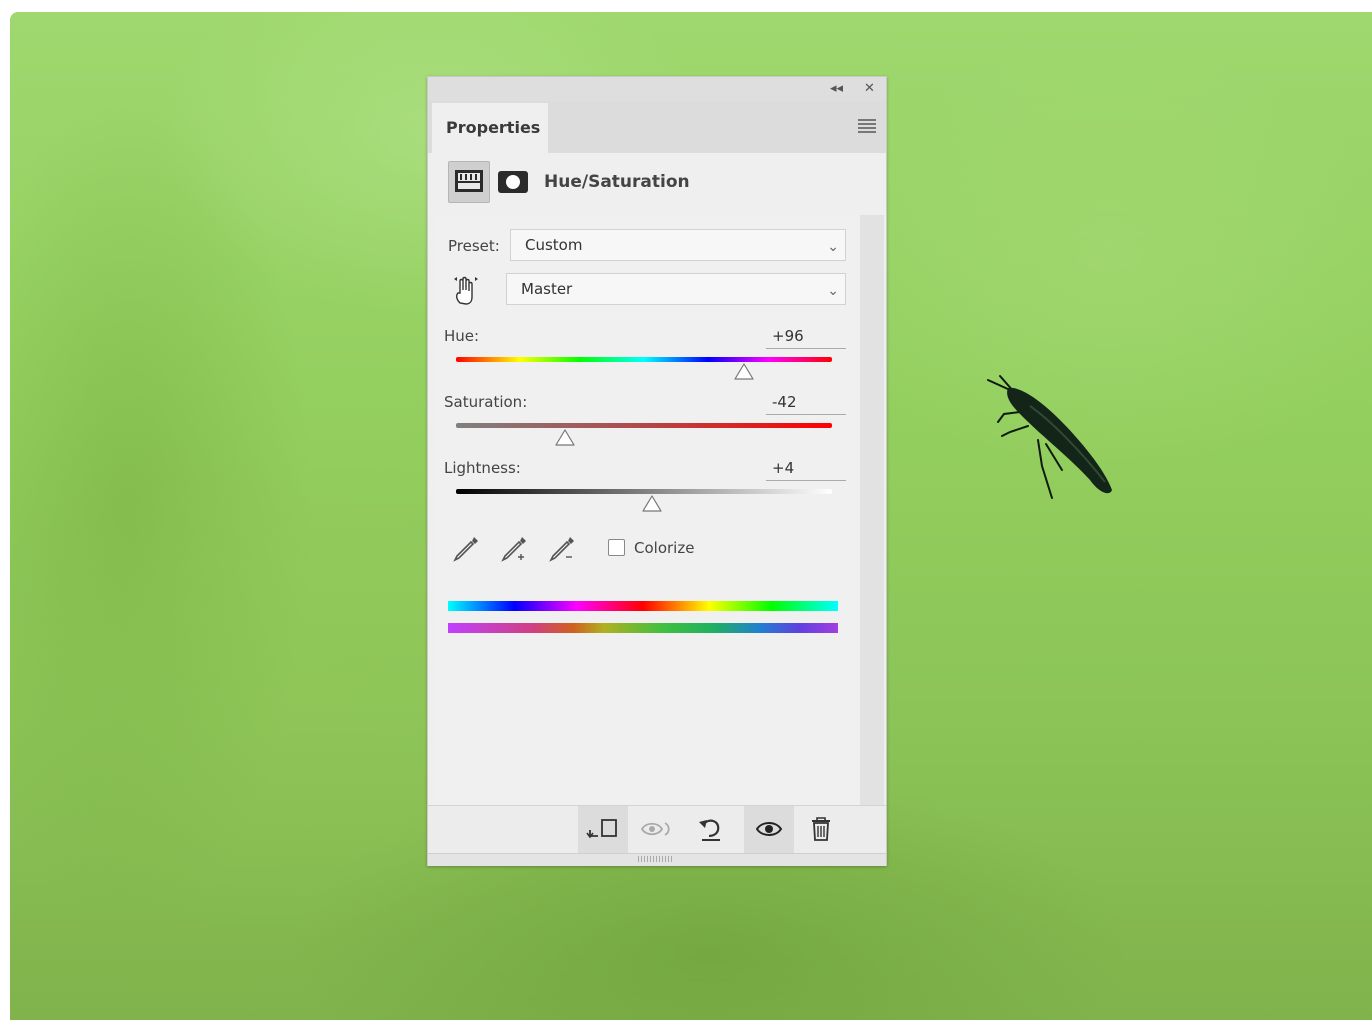 This screenshot has width=1372, height=1020. Describe the element at coordinates (644, 359) in the screenshot. I see `hue-slider-track` at that location.